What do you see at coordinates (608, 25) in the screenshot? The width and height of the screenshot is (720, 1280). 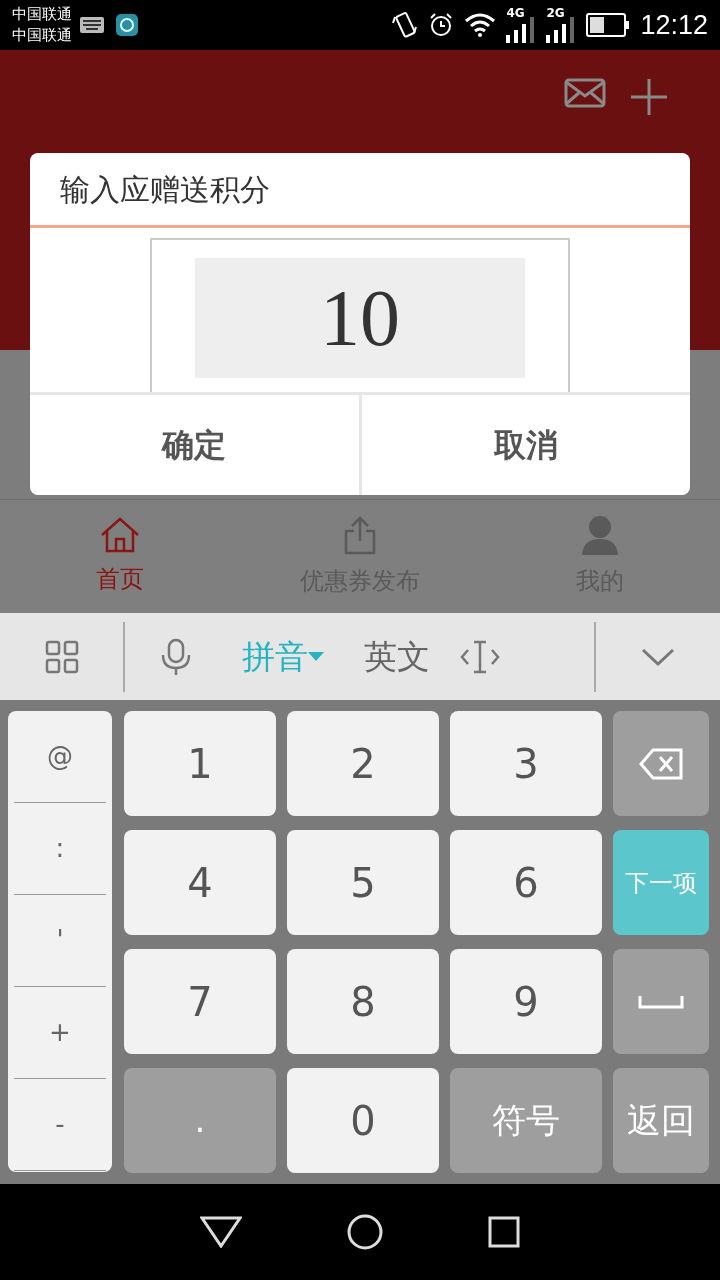 I see `battery-icon` at bounding box center [608, 25].